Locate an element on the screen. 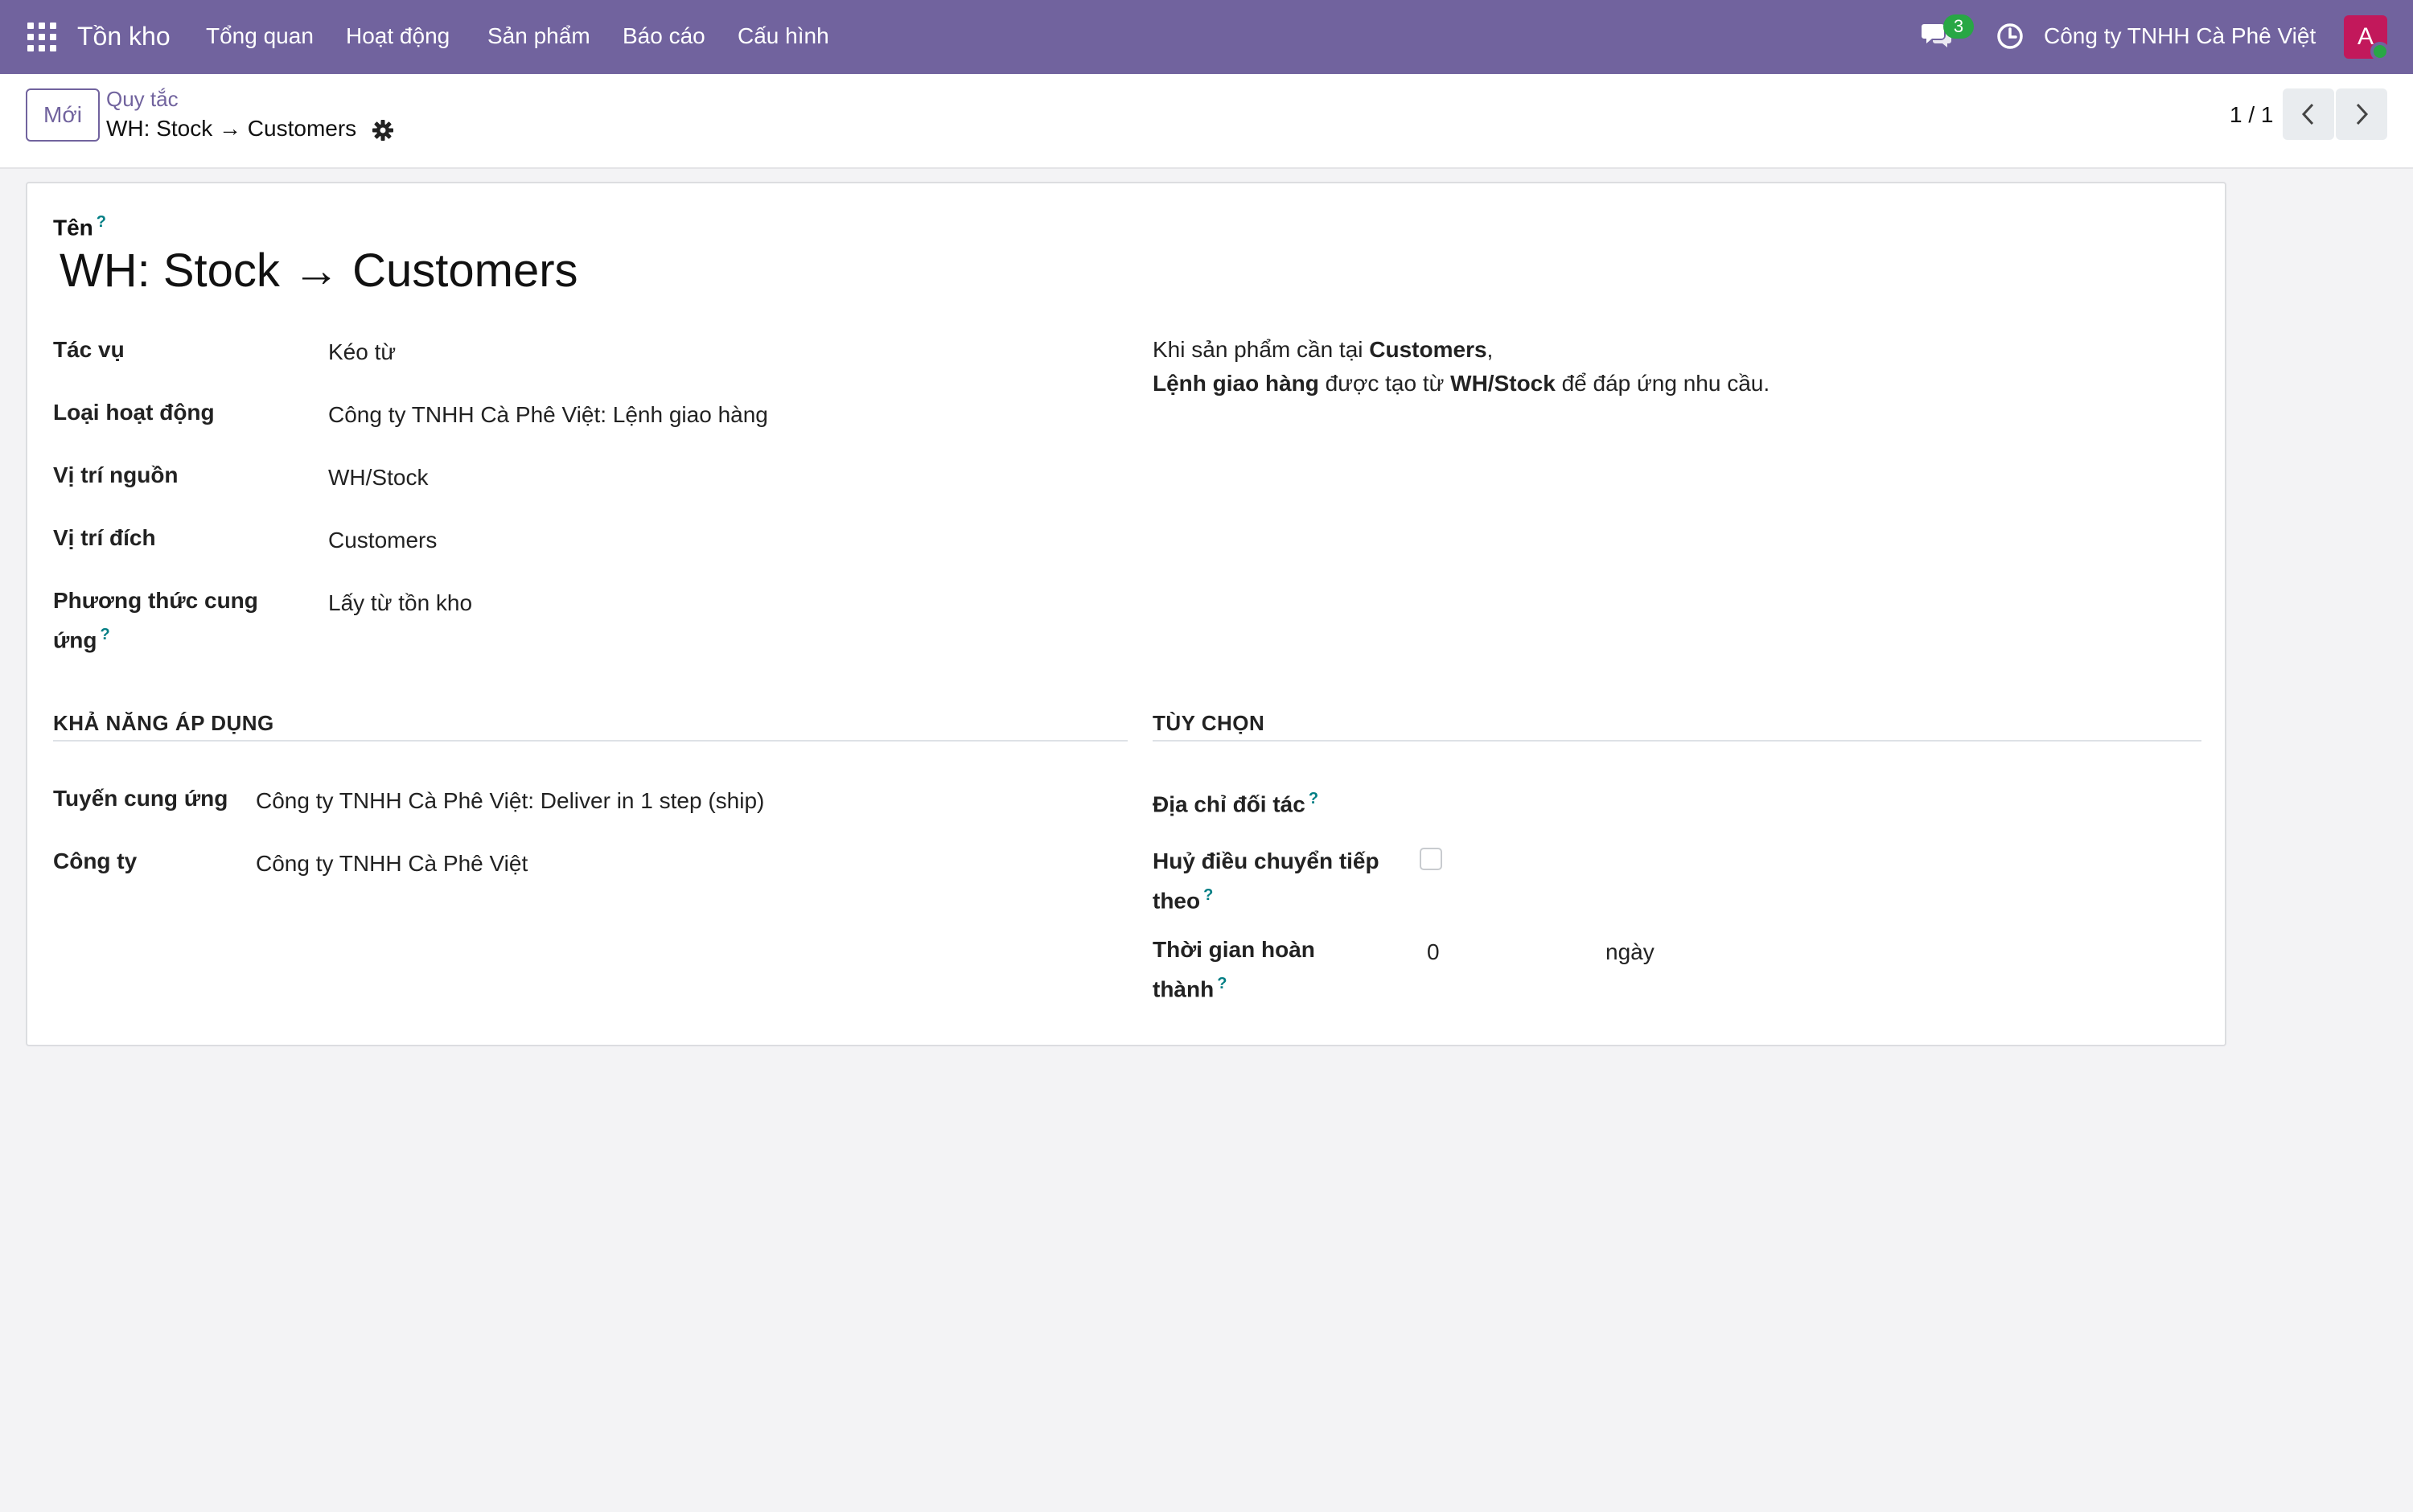  applicability-section-title: KHẢ NĂNG ÁP DỤNG is located at coordinates (163, 723).